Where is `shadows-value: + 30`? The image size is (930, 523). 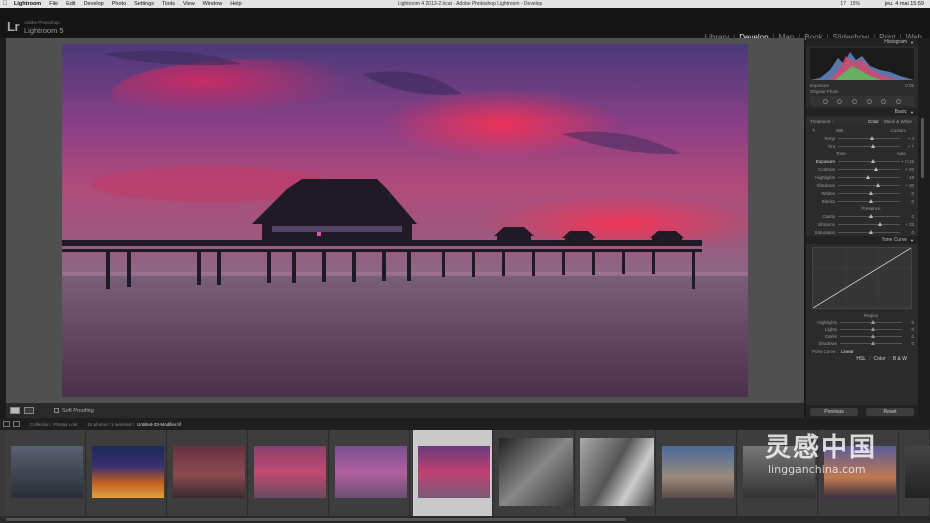 shadows-value: + 30 is located at coordinates (907, 185).